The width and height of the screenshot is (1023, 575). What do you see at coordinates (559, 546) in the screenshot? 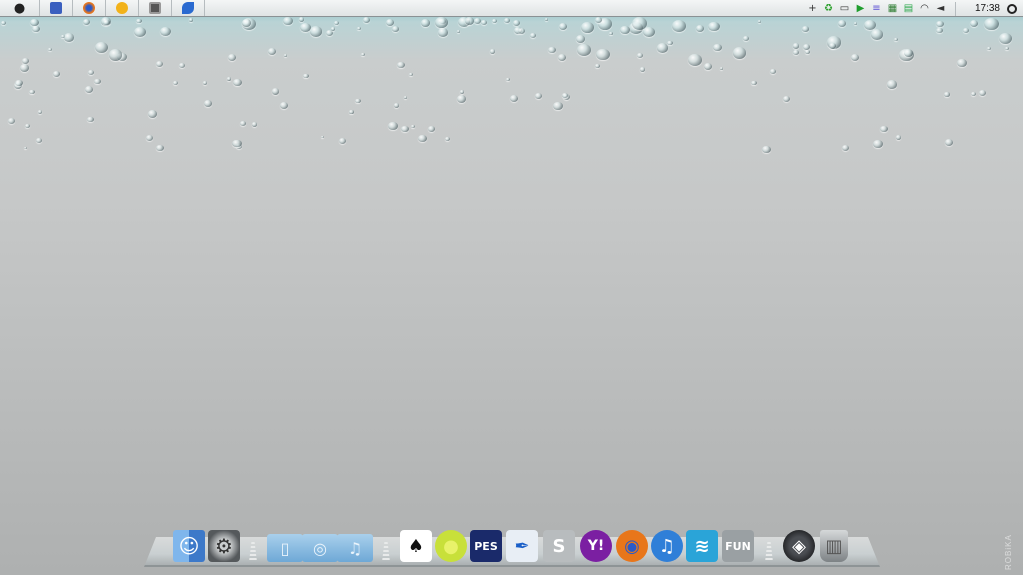
I see `steam-icon: S` at bounding box center [559, 546].